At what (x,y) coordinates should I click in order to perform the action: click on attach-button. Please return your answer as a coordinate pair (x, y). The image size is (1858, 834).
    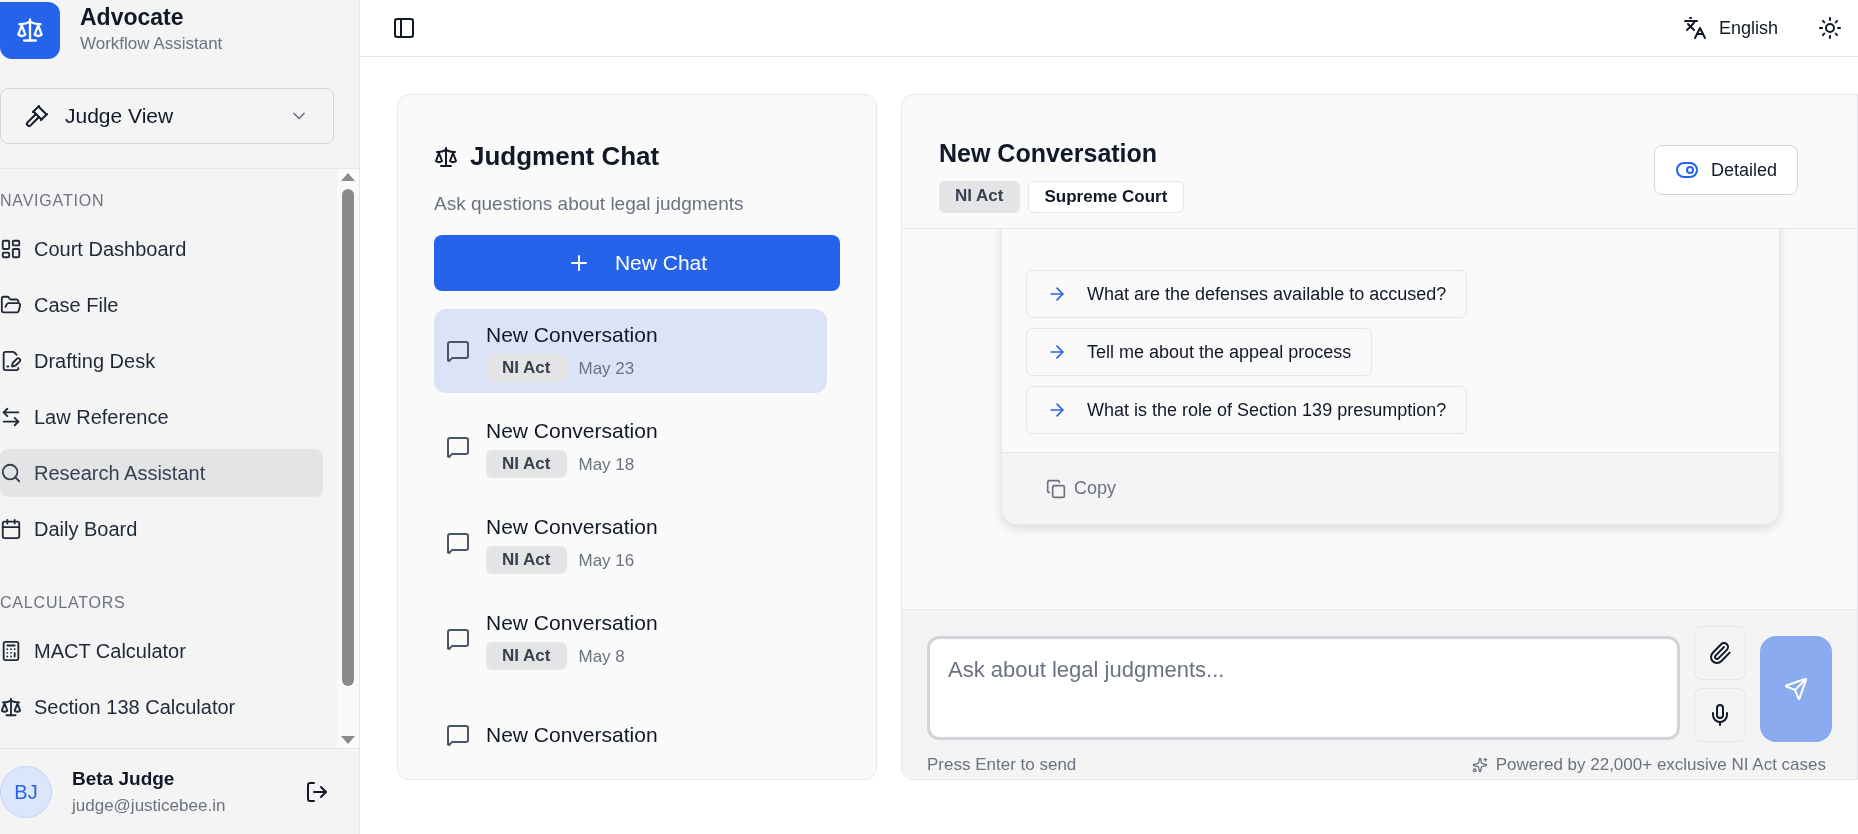
    Looking at the image, I should click on (1720, 653).